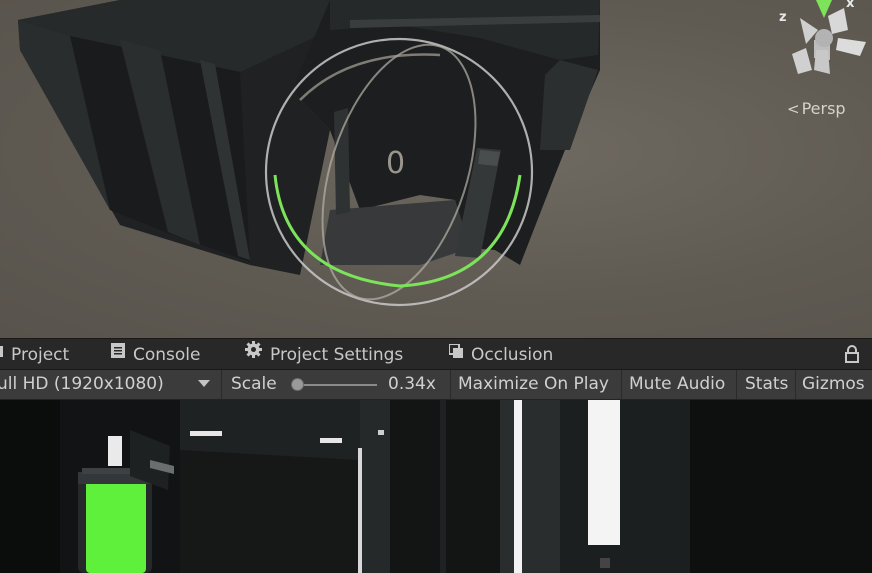 The width and height of the screenshot is (872, 573). What do you see at coordinates (793, 109) in the screenshot?
I see `perspective-arrow-icon: <` at bounding box center [793, 109].